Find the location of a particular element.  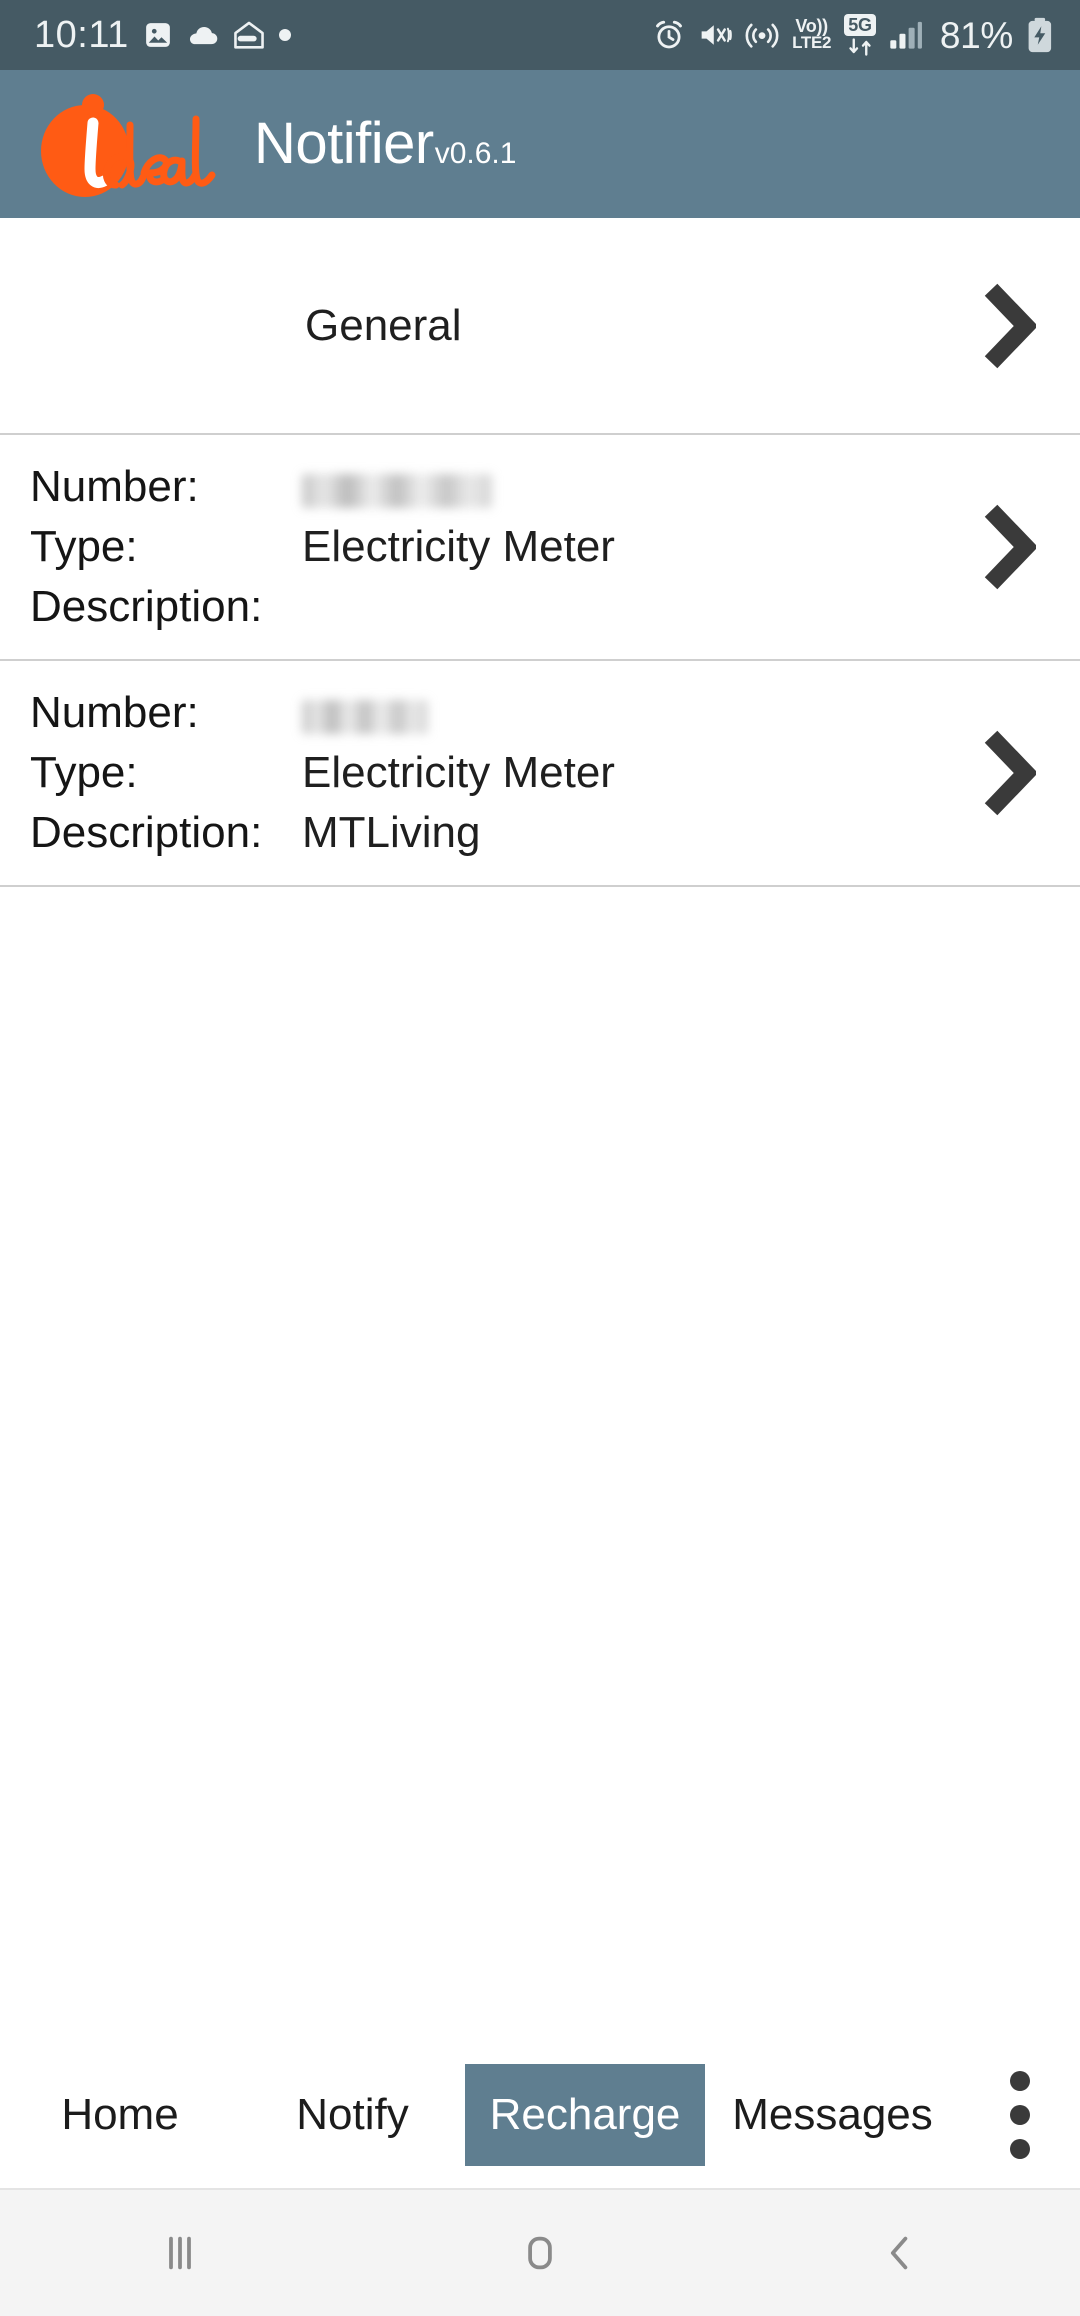

volte-icon: Vo)) LTE2 is located at coordinates (812, 35).